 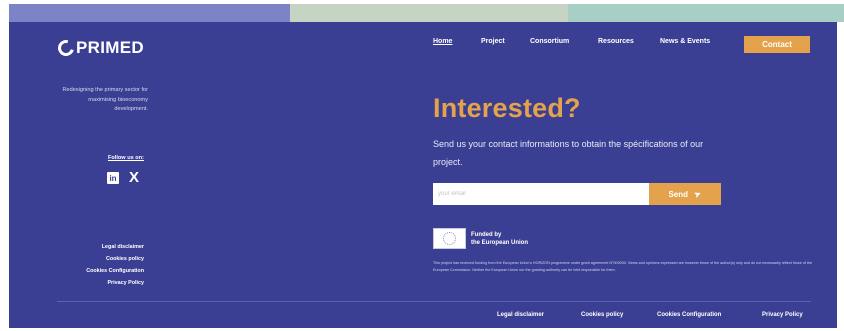 I want to click on sidebar-link-cookies-policy: Cookies policy, so click(x=102, y=259).